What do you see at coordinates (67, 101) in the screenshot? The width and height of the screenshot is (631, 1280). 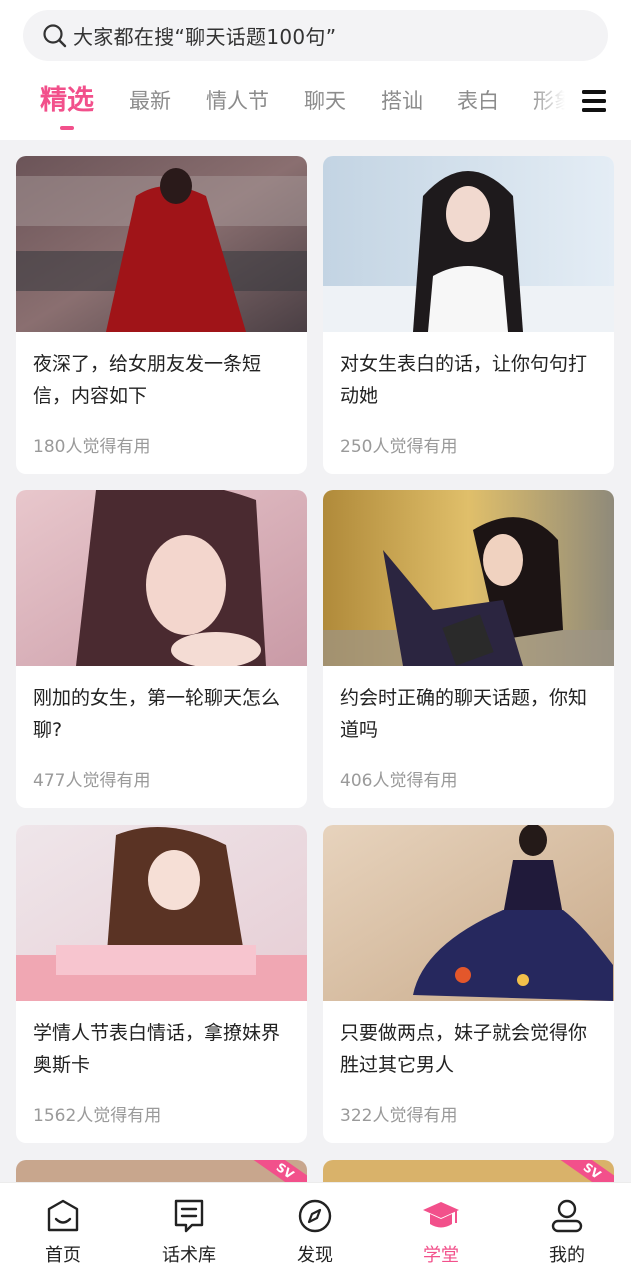 I see `tab-featured: 精选` at bounding box center [67, 101].